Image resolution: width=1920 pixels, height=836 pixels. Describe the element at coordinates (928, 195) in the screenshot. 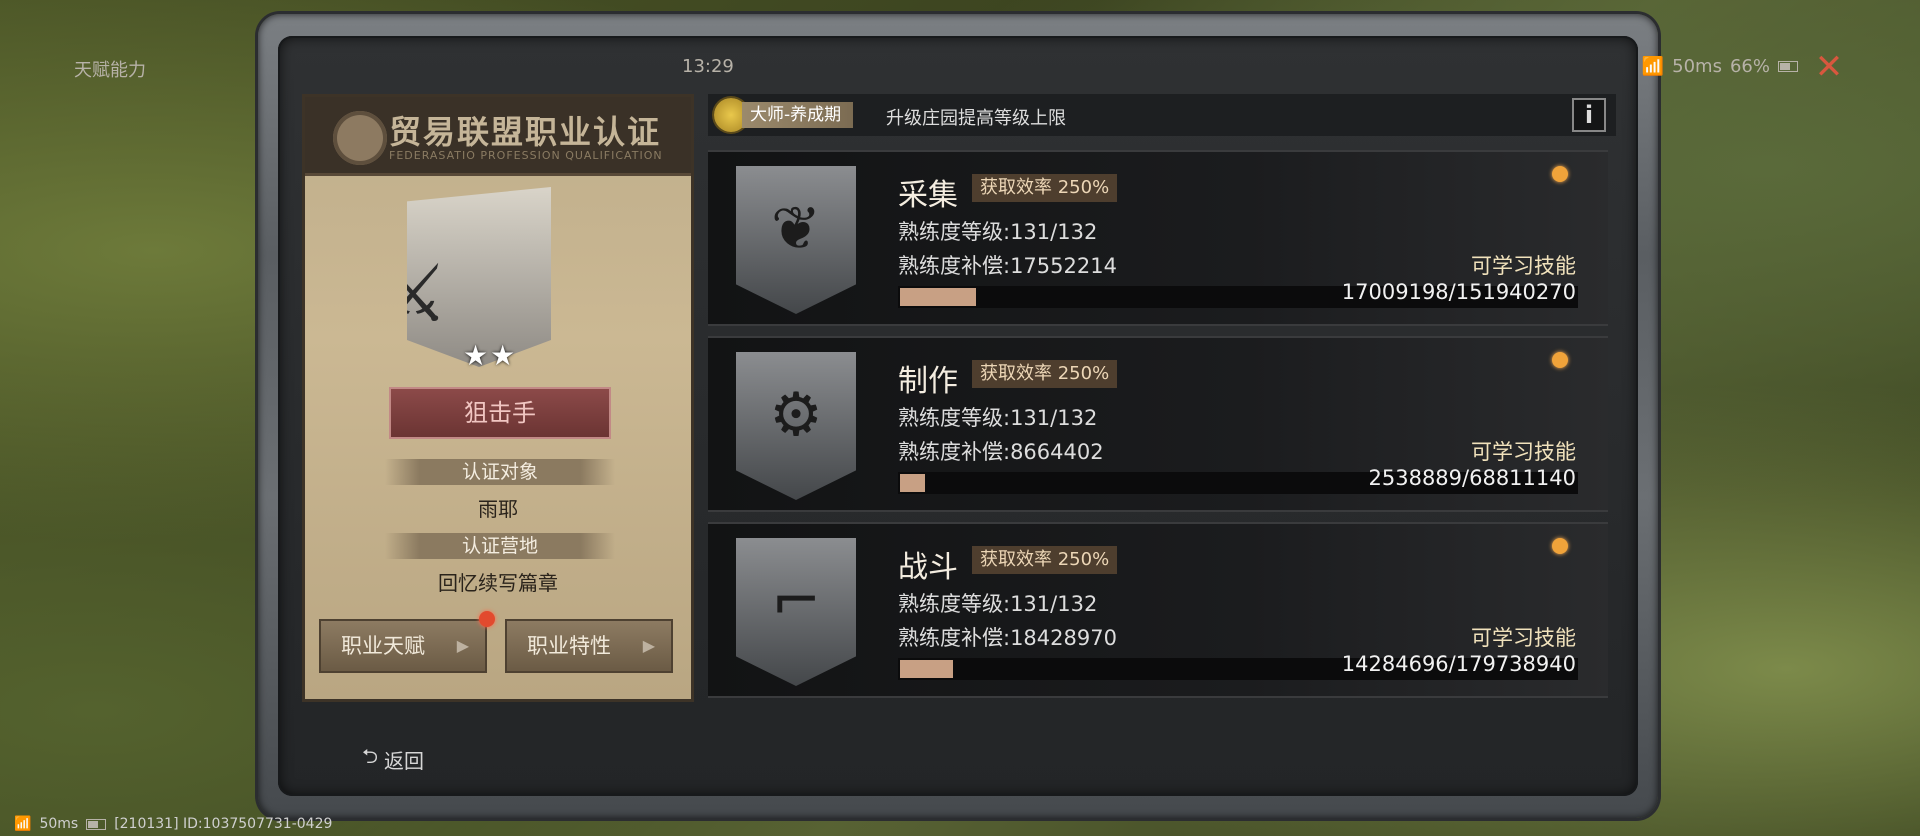

I see `skill-name: 采集` at that location.